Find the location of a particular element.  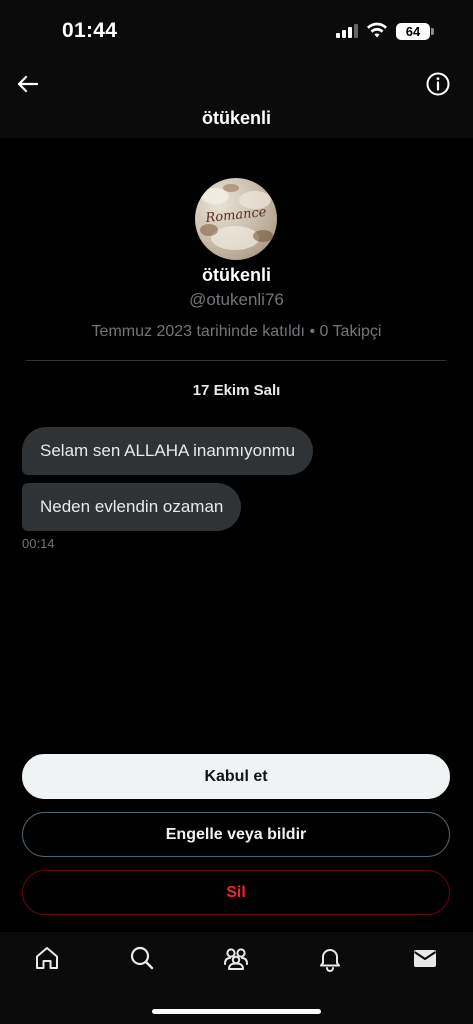

conversation-header: ötükenli is located at coordinates (236, 100).